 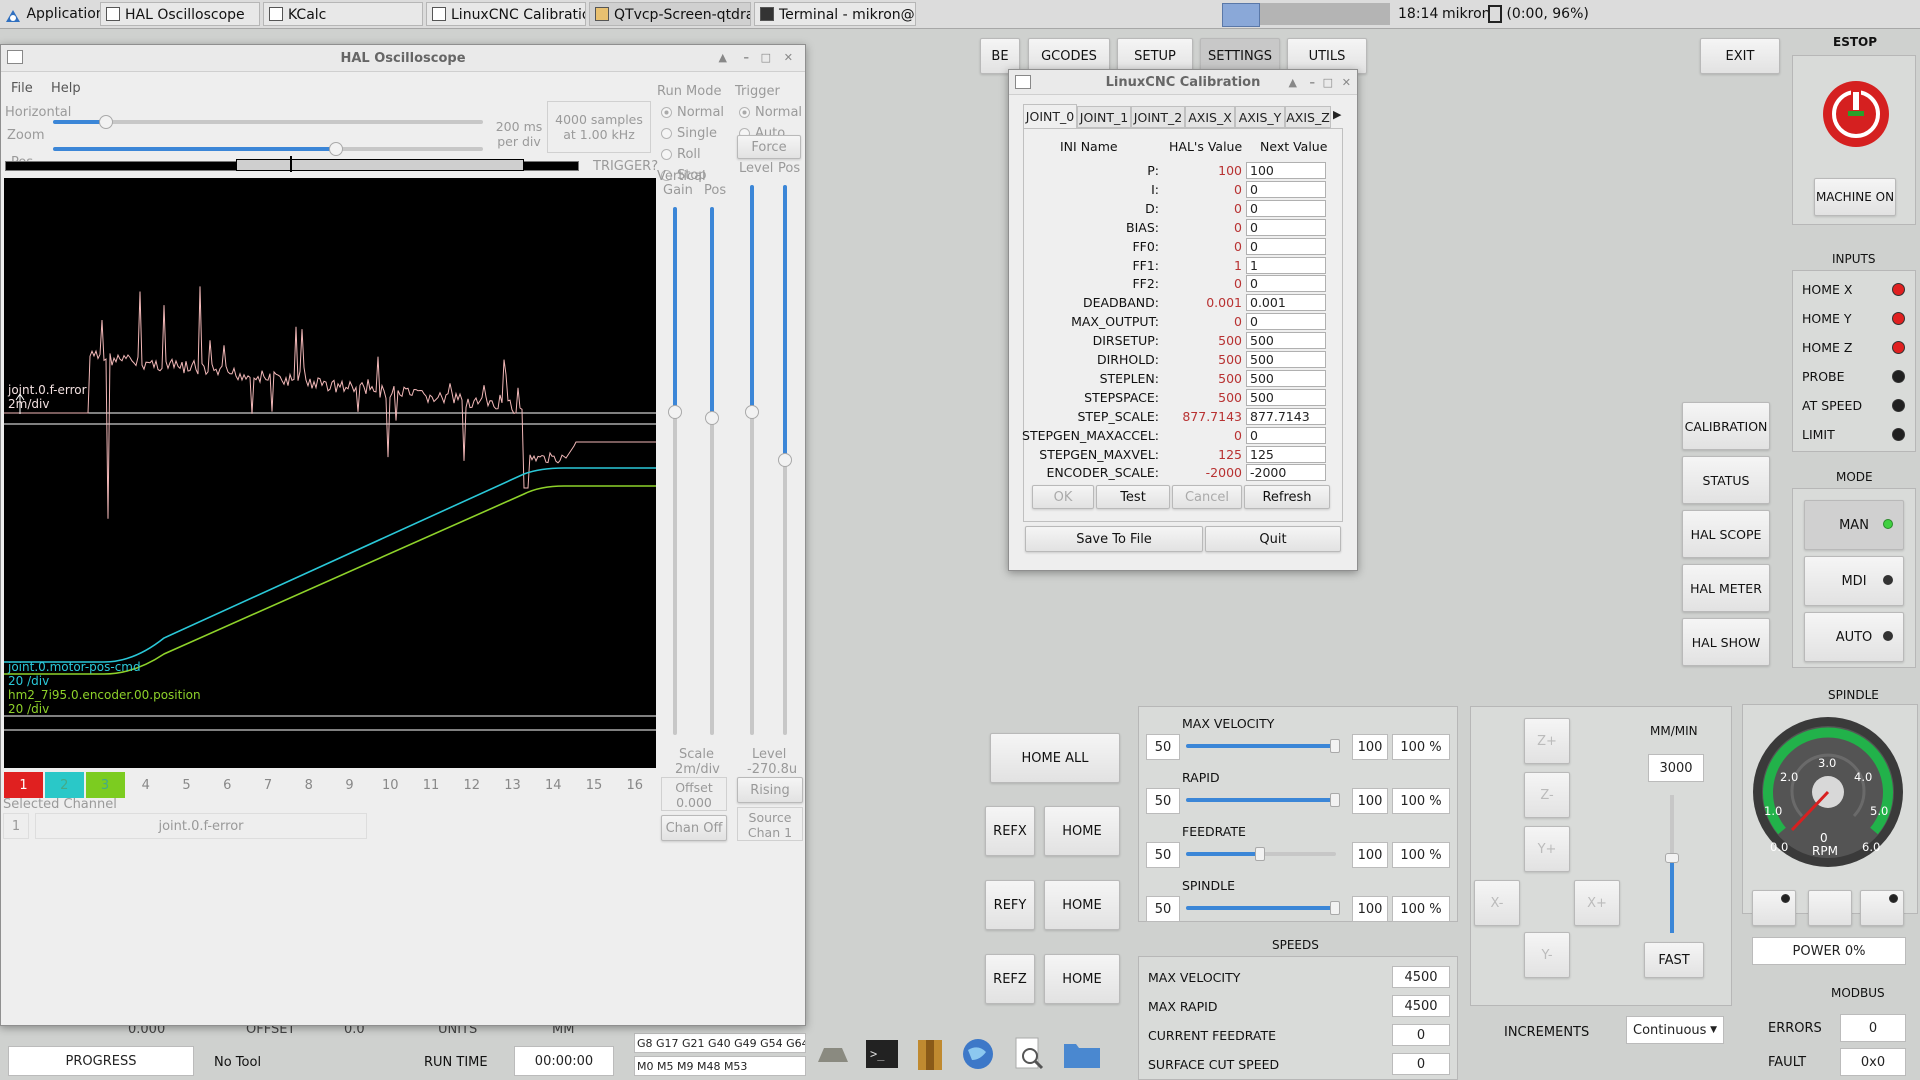 I want to click on window-menu-icon, so click(x=15, y=57).